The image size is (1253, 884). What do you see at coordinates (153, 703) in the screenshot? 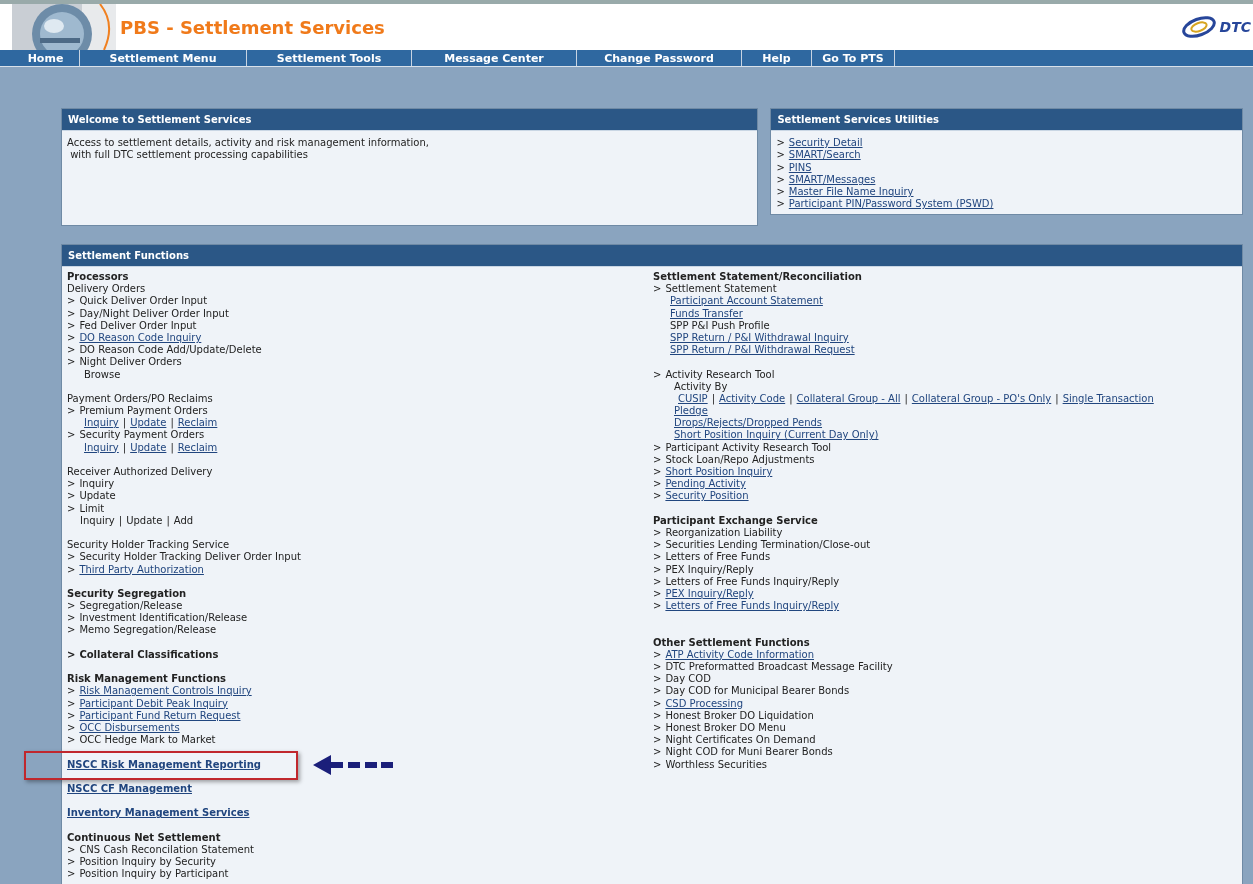
I see `link: Participant Debit Peak Inquiry` at bounding box center [153, 703].